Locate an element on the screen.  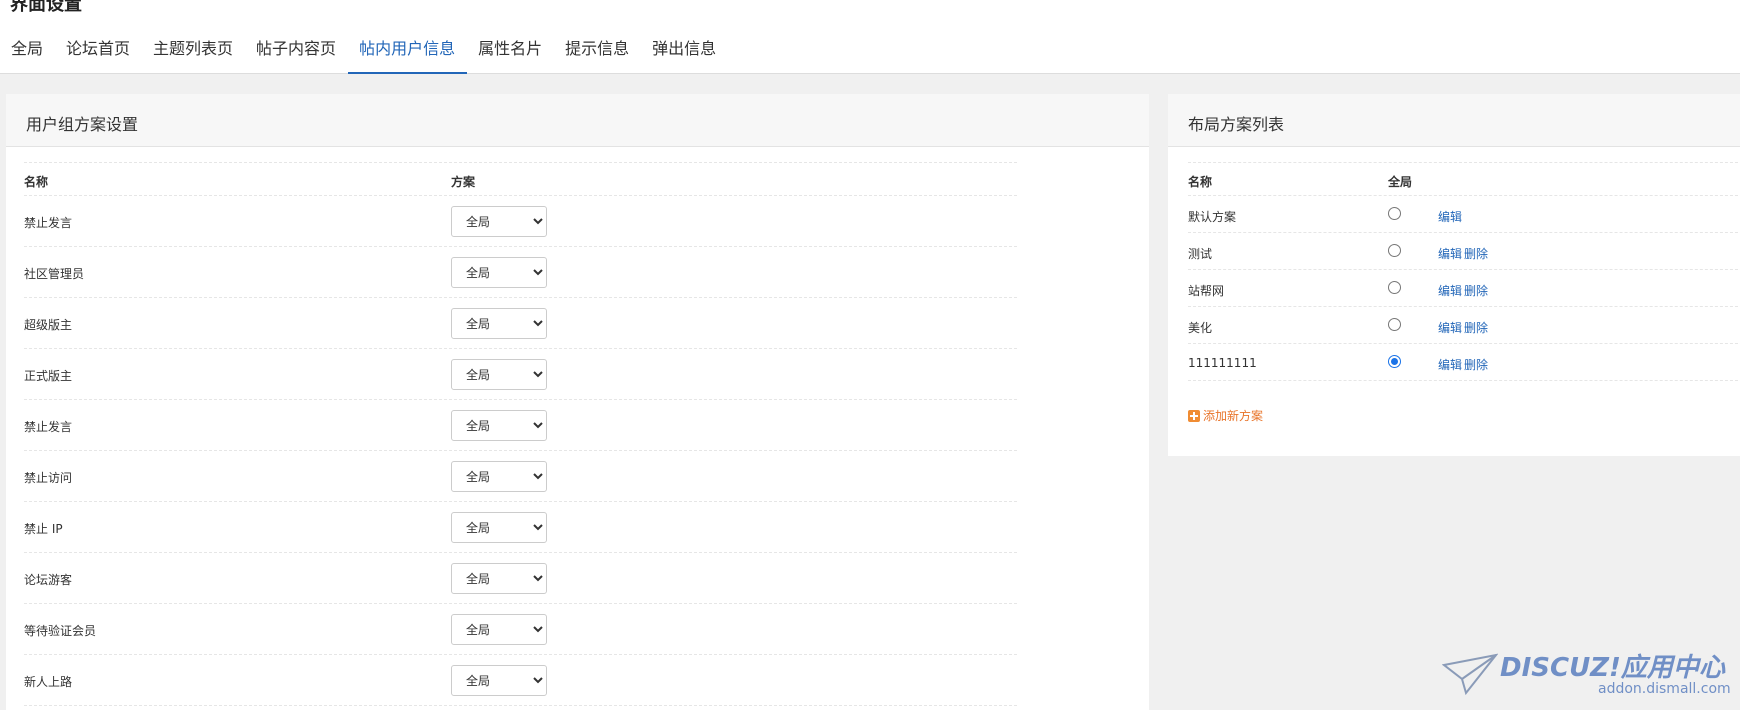
tab-bar: 全局 论坛首页 主题列表页 帖子内容页 帖内用户信息 属性名片 提示信息 弹出信息 is located at coordinates (364, 51).